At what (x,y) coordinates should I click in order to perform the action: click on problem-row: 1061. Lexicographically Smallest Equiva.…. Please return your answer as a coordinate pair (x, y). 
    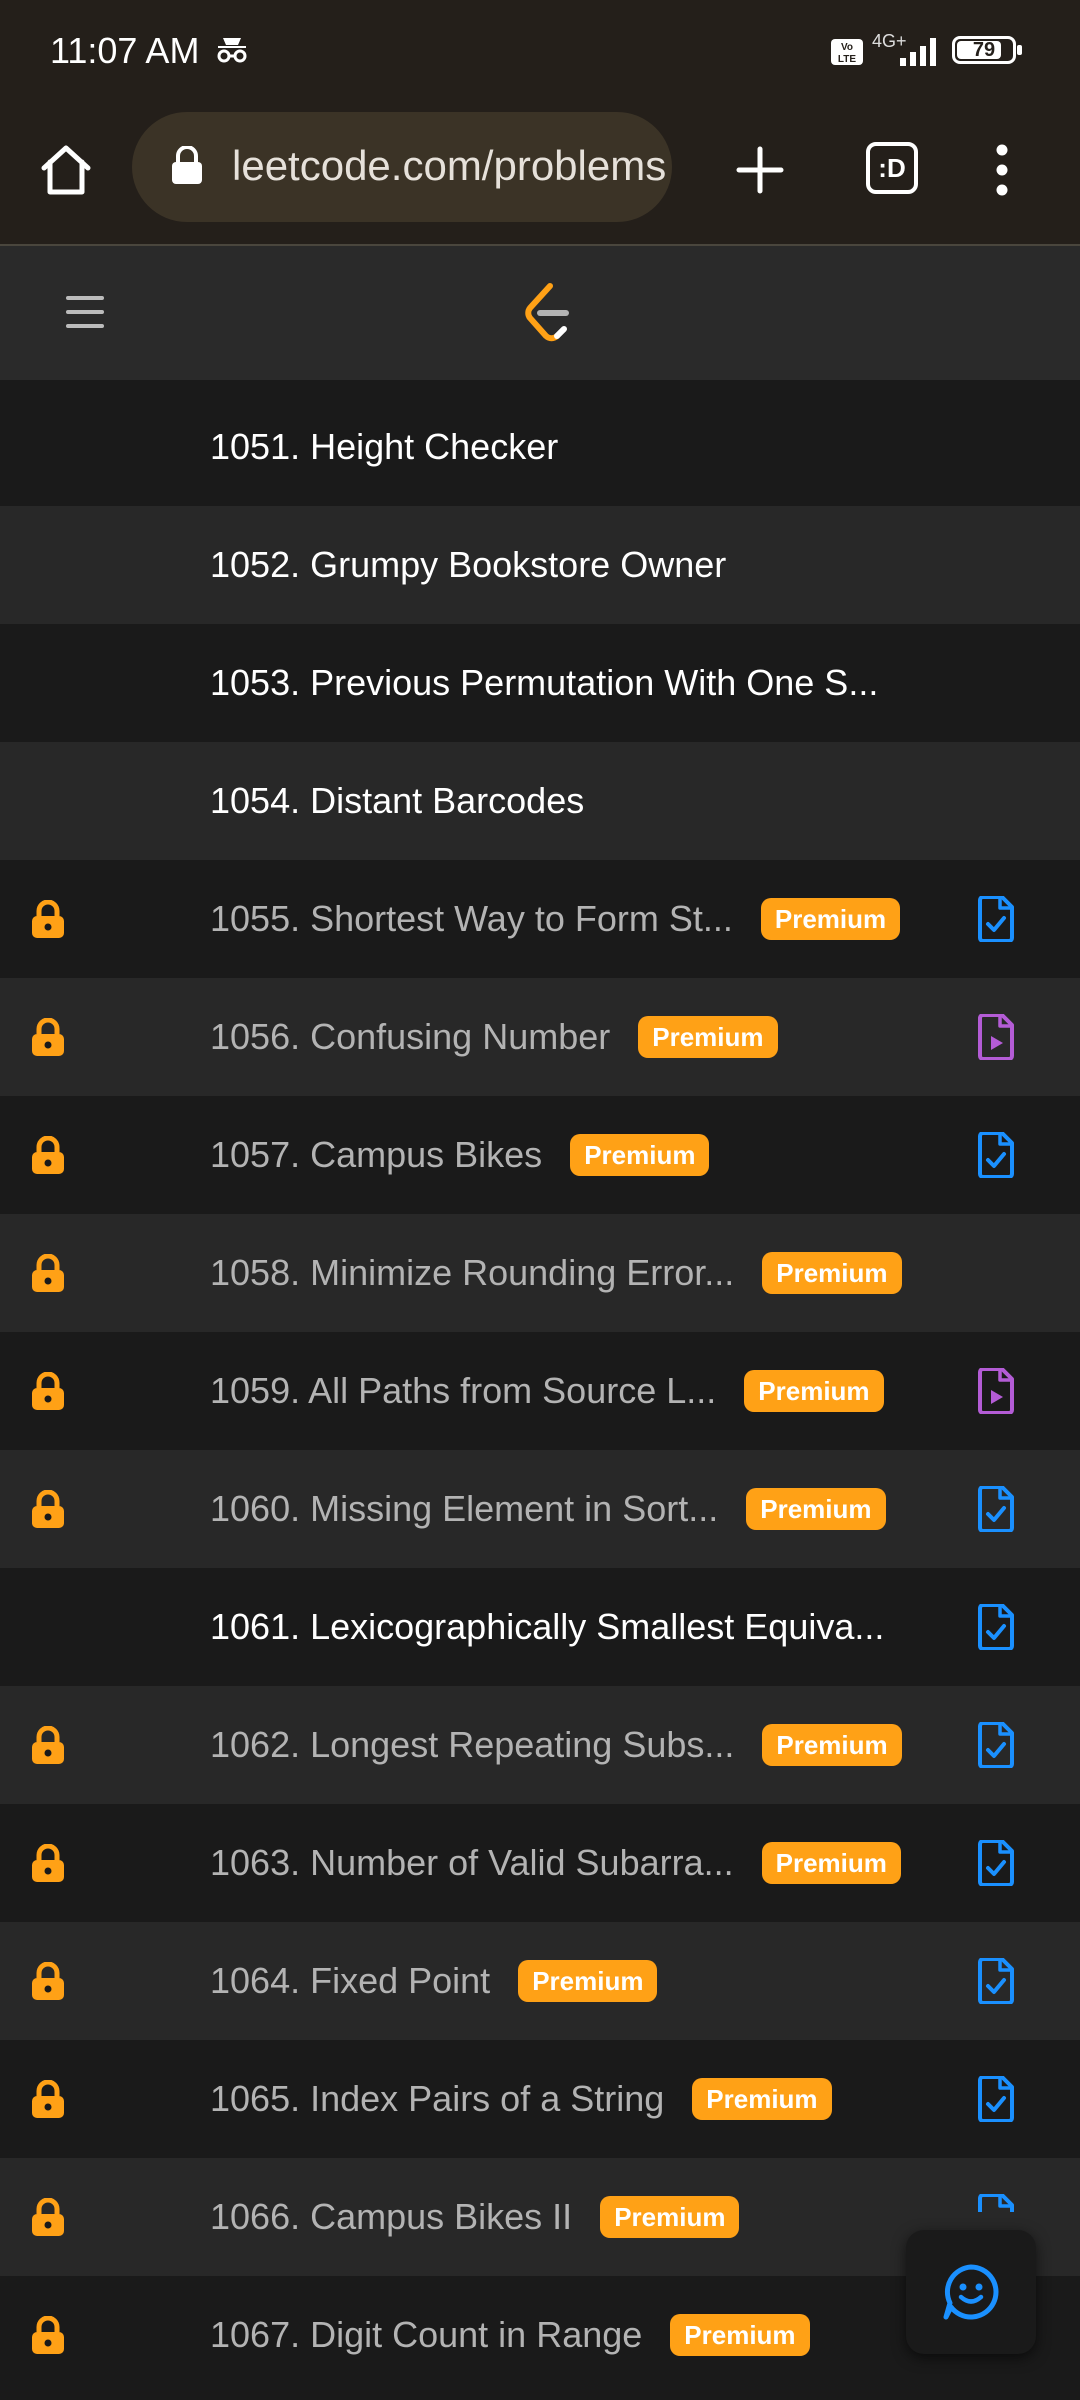
    Looking at the image, I should click on (540, 1627).